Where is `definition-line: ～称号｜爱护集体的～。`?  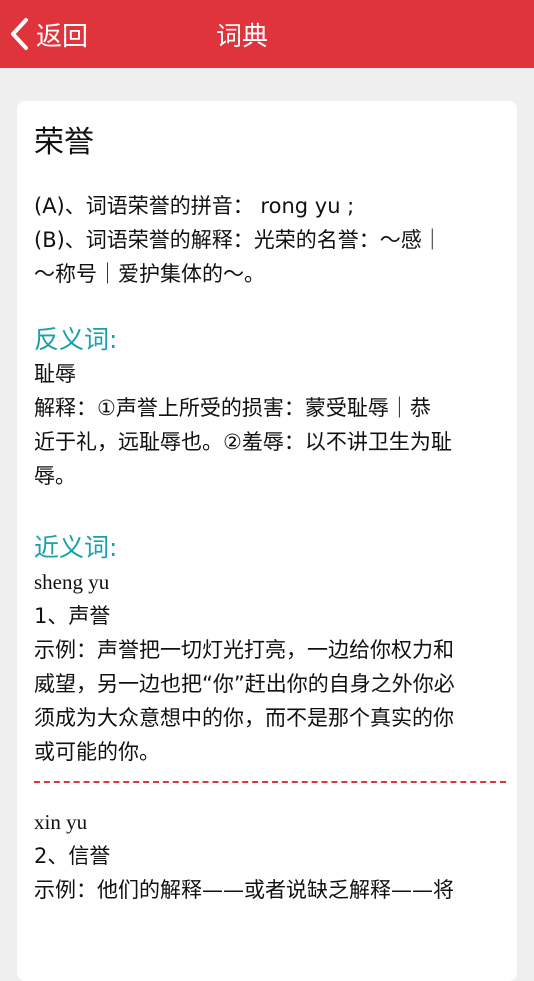
definition-line: ～称号｜爱护集体的～。 is located at coordinates (149, 274).